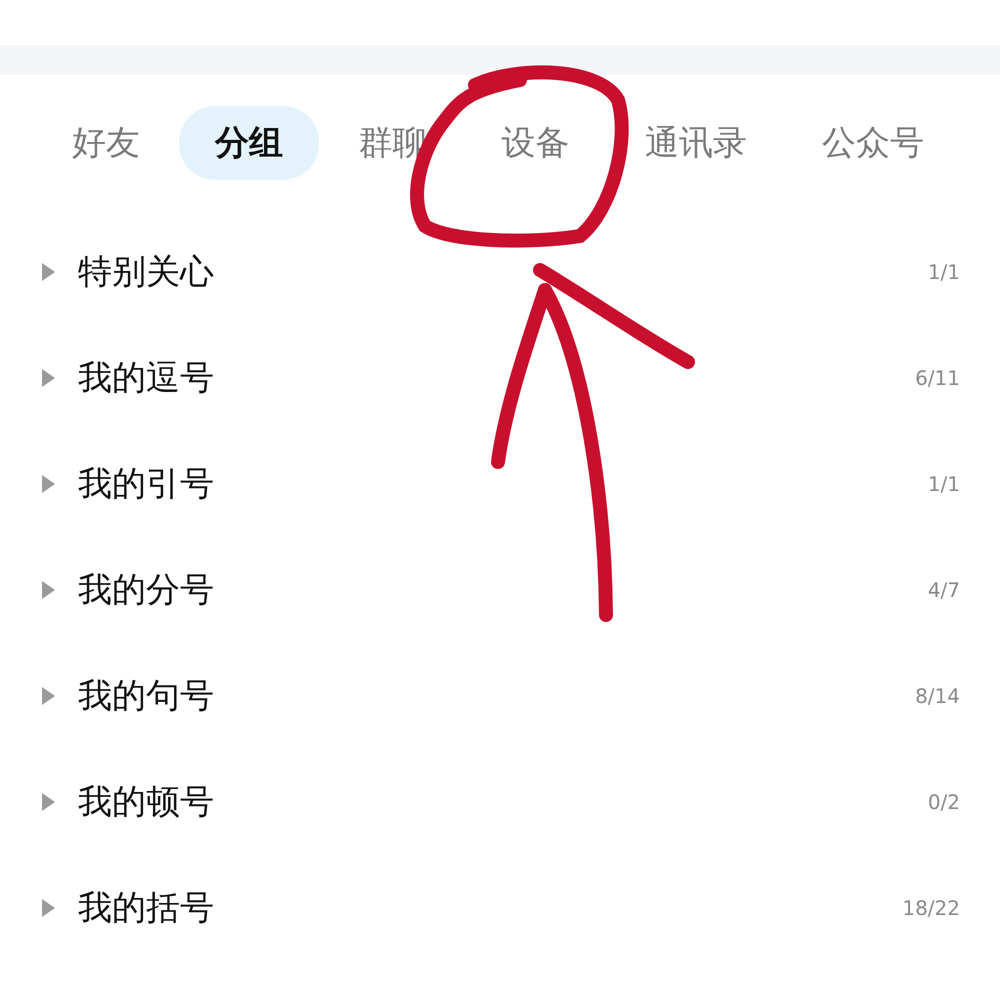 This screenshot has height=1000, width=1000. I want to click on group-name: 我的句号, so click(146, 696).